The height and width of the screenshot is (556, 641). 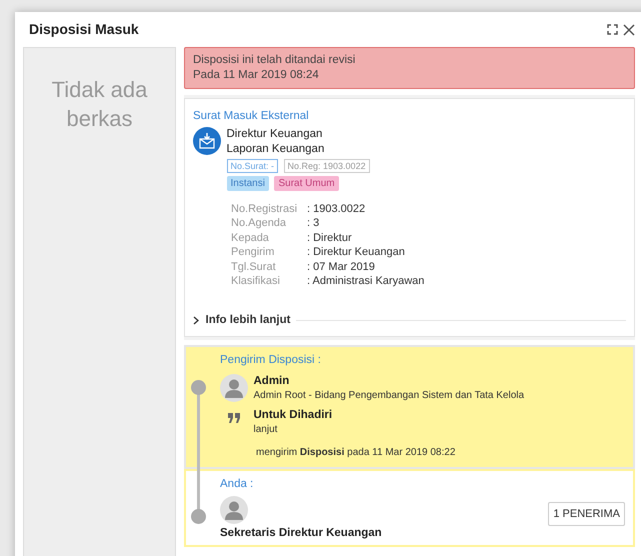 What do you see at coordinates (253, 252) in the screenshot?
I see `field-label: Pengirim` at bounding box center [253, 252].